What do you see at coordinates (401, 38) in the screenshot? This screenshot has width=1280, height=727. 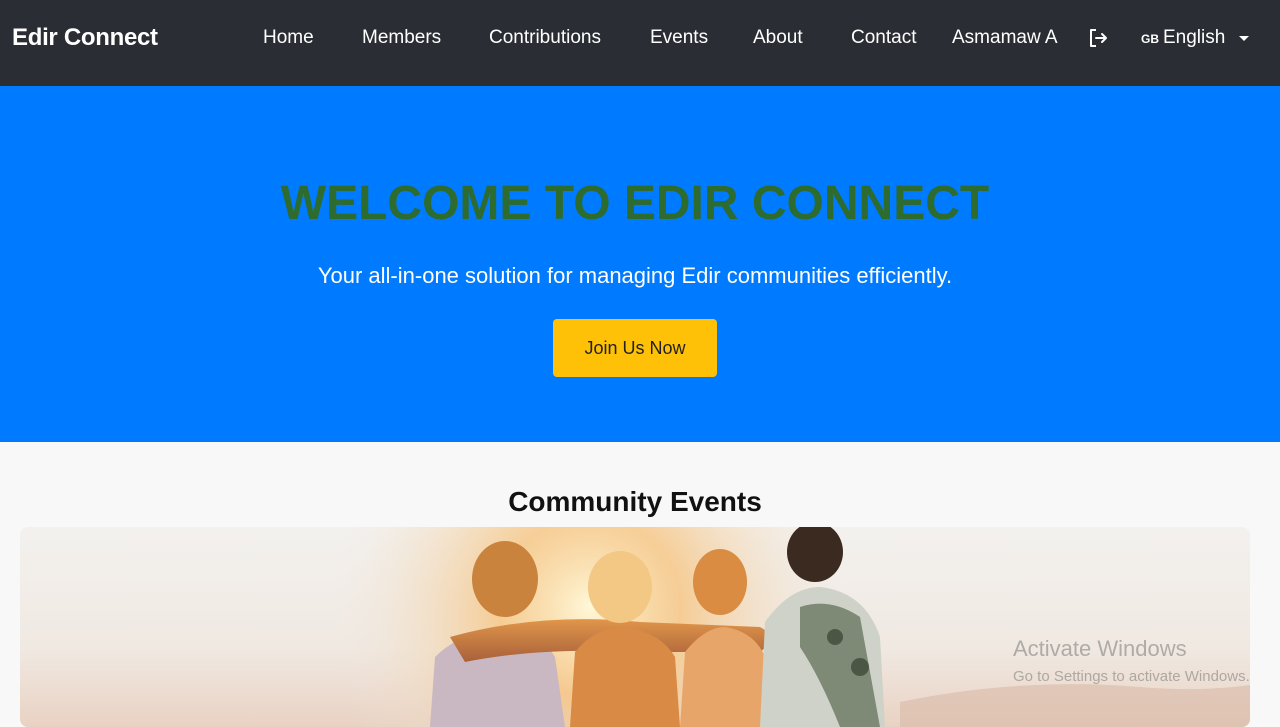 I see `nav-link-members: Members` at bounding box center [401, 38].